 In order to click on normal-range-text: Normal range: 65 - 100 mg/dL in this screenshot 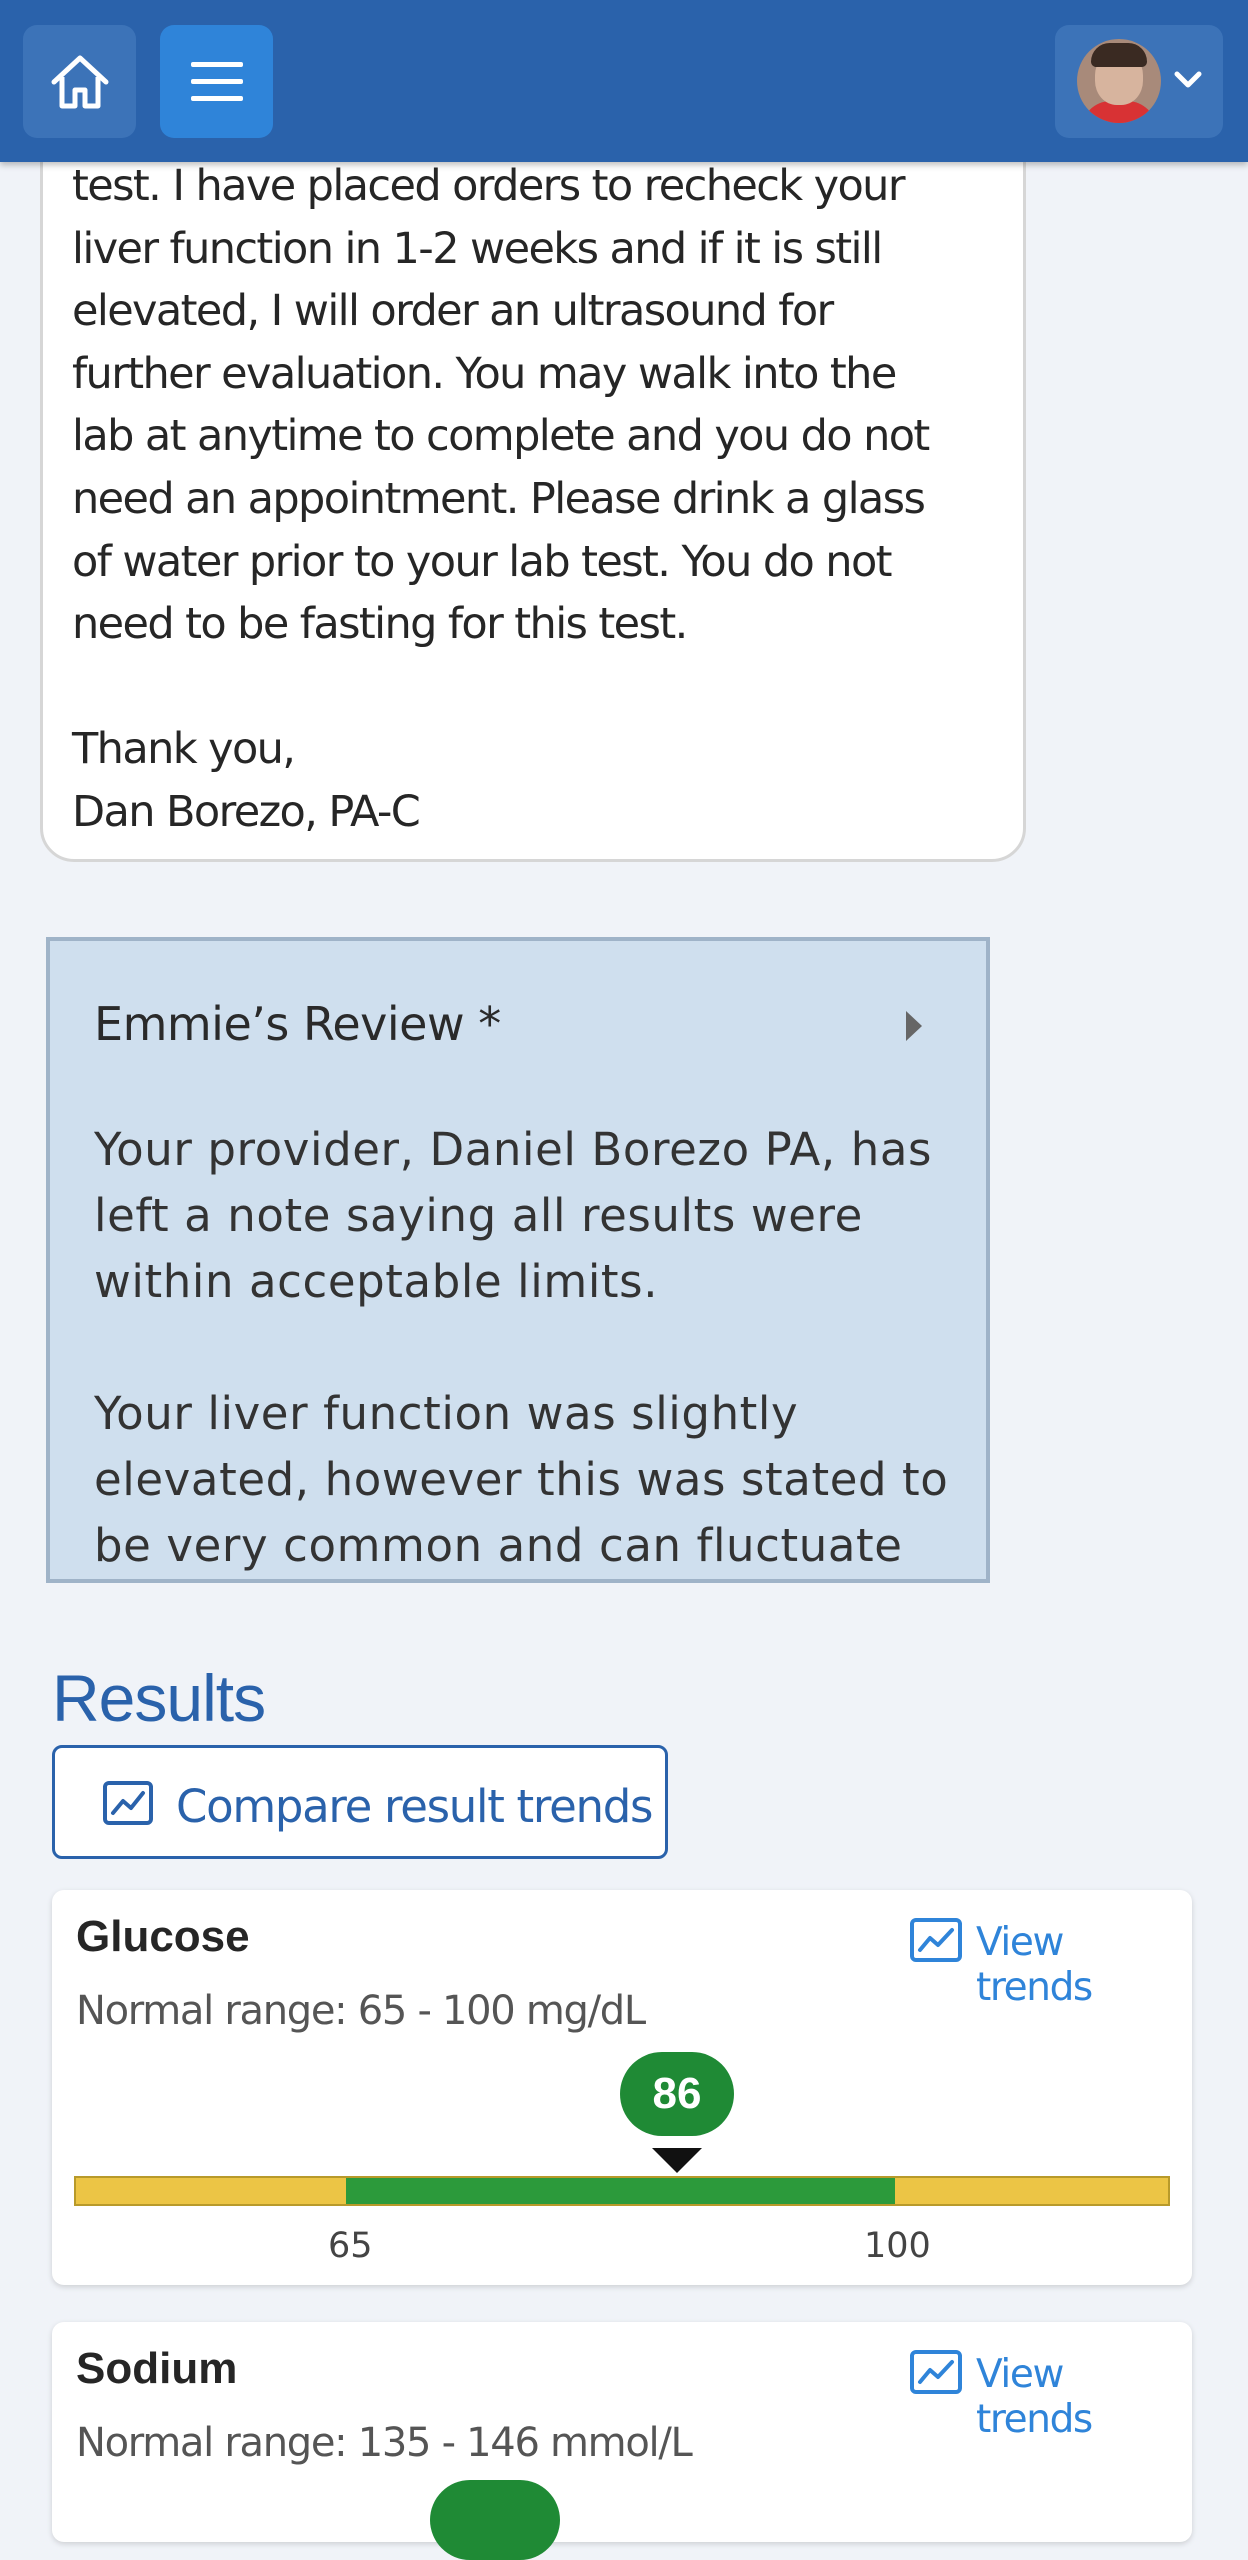, I will do `click(361, 2011)`.